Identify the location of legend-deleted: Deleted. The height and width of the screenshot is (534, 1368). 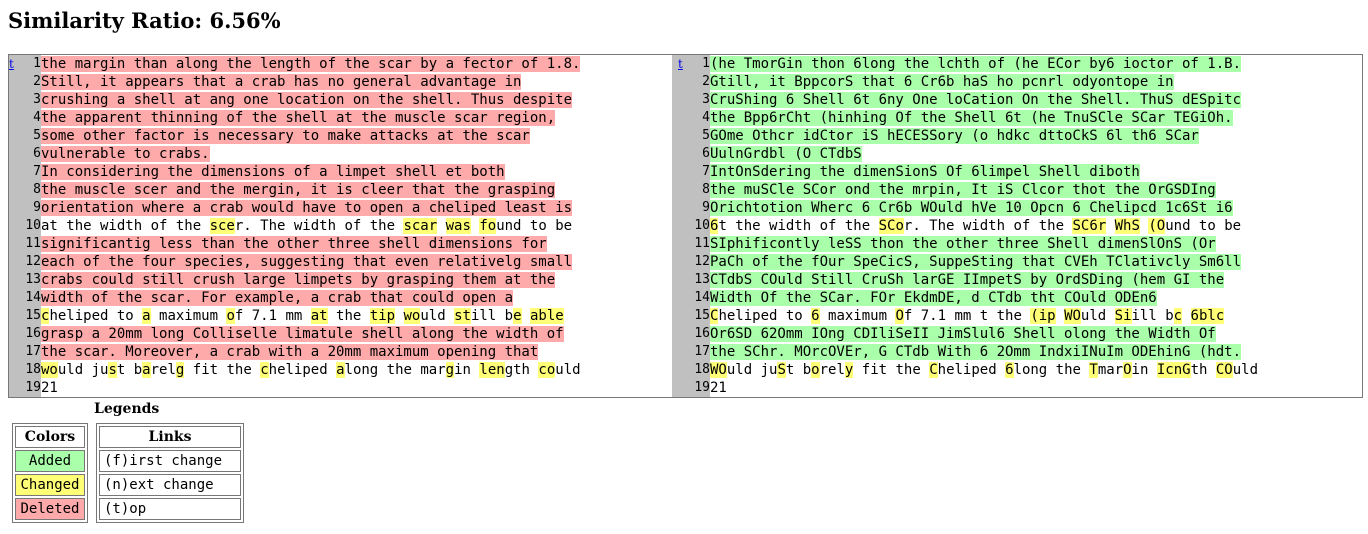
(50, 509).